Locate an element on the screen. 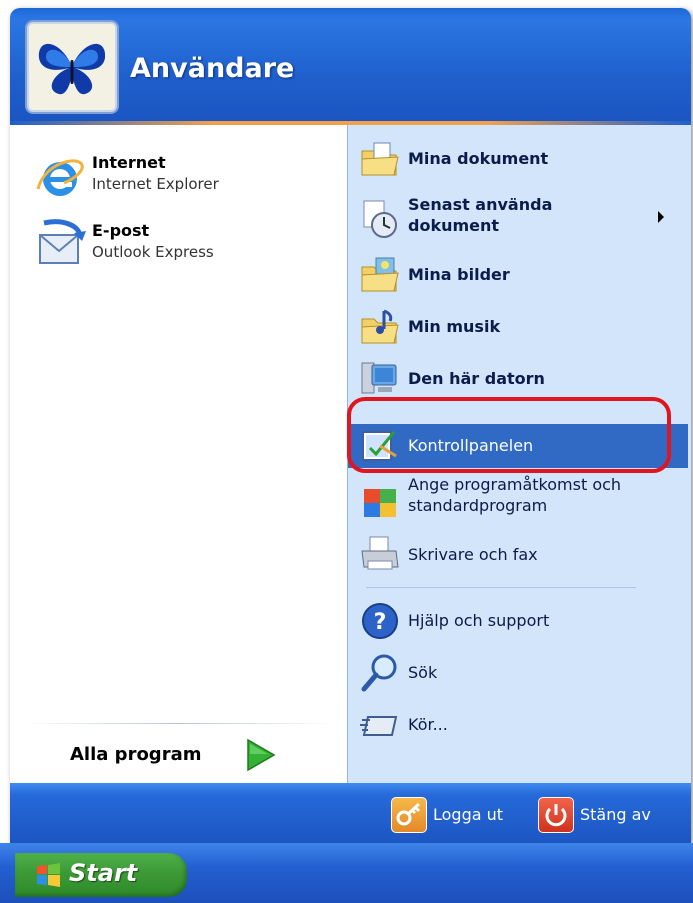  outlook-express-icon is located at coordinates (62, 241).